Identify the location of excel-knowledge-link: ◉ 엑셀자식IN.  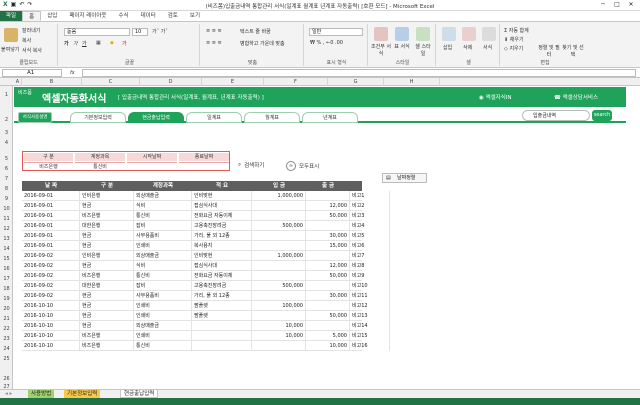
(495, 97).